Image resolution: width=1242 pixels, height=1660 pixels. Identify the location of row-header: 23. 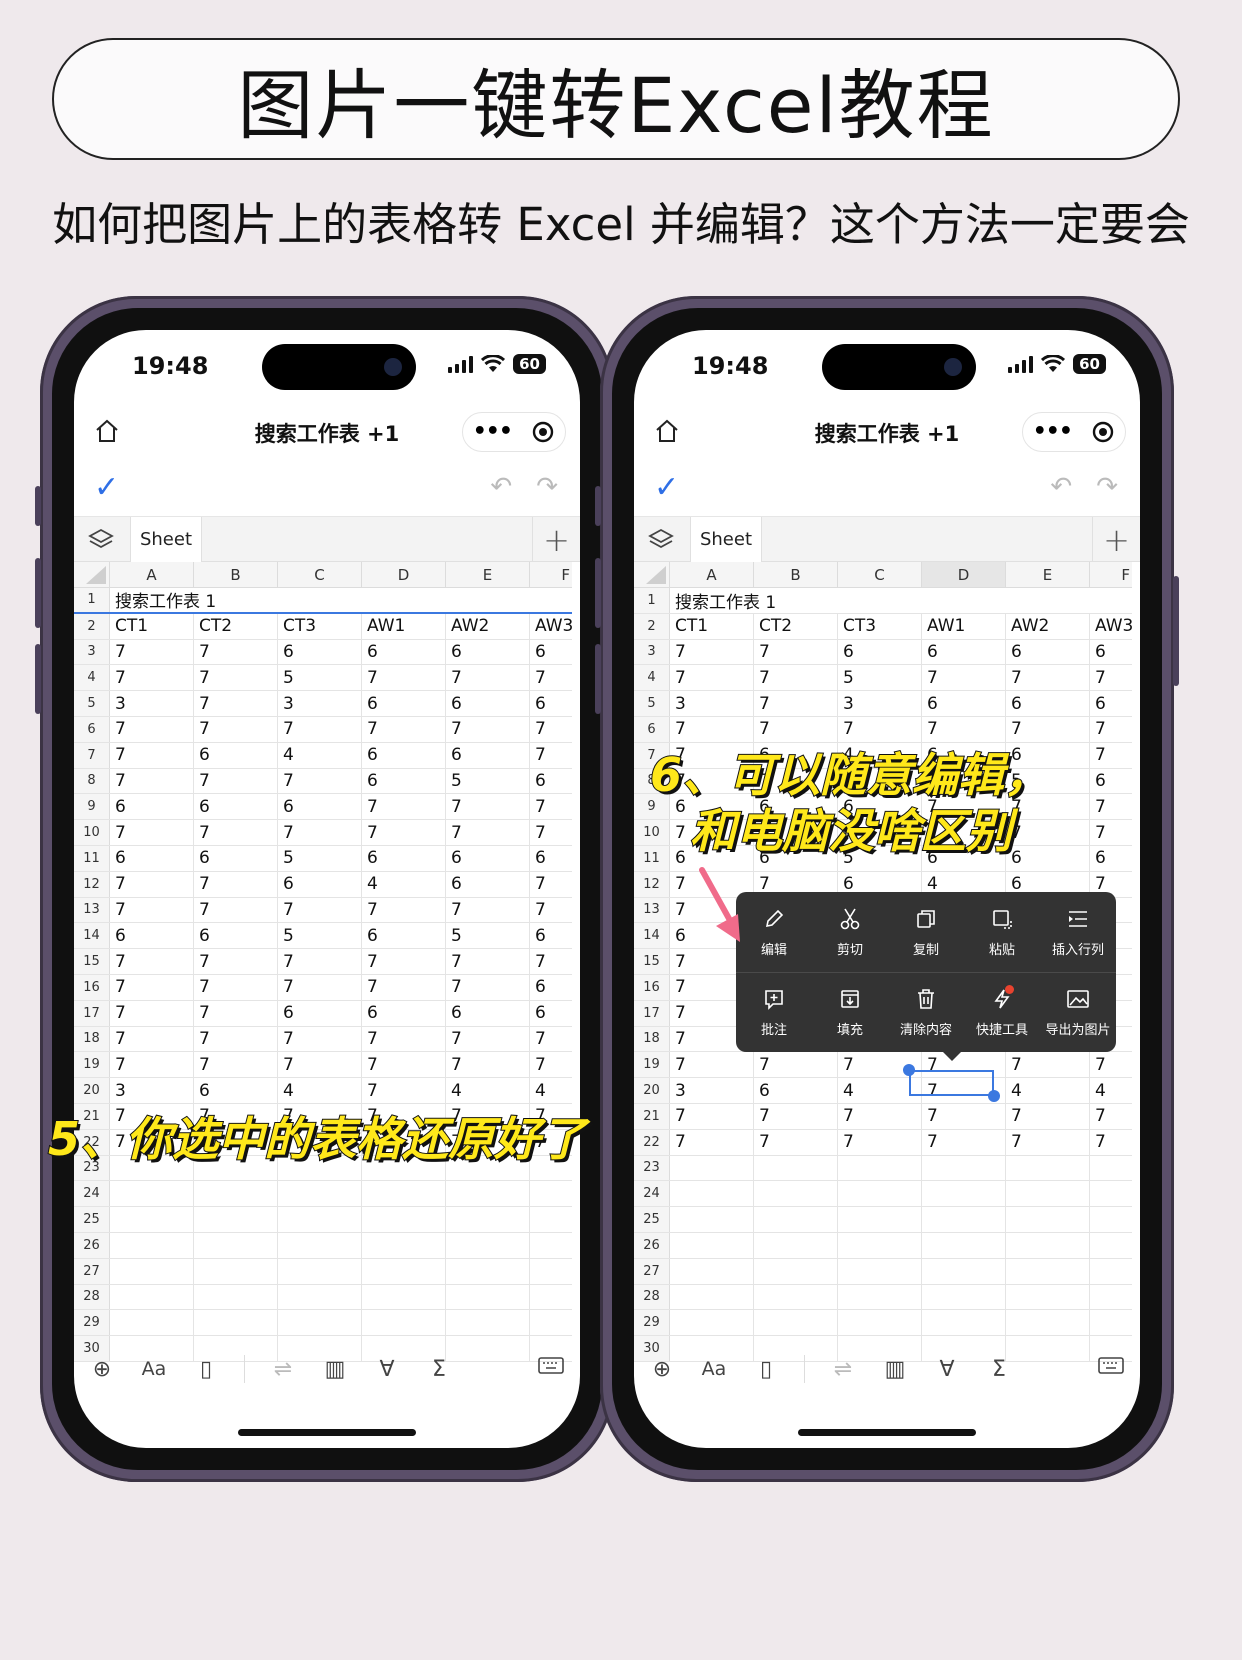
(652, 1168).